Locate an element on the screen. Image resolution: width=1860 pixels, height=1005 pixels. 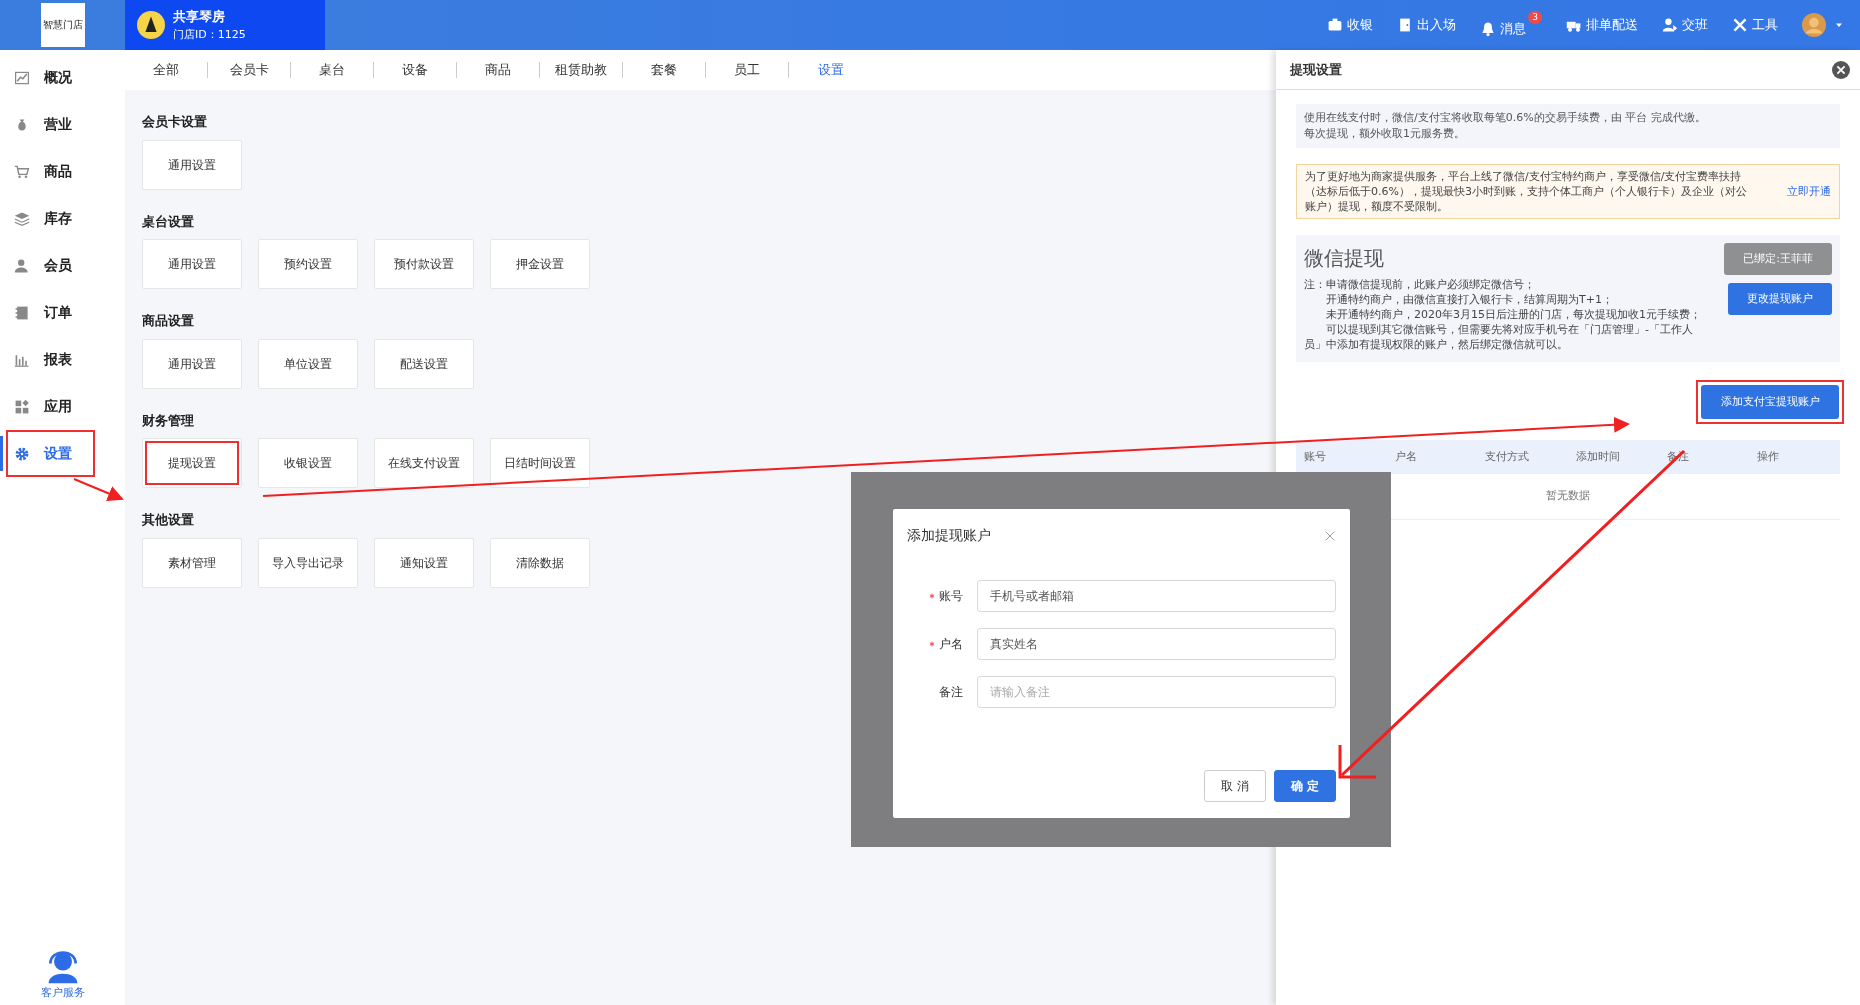
cart-icon is located at coordinates (22, 171).